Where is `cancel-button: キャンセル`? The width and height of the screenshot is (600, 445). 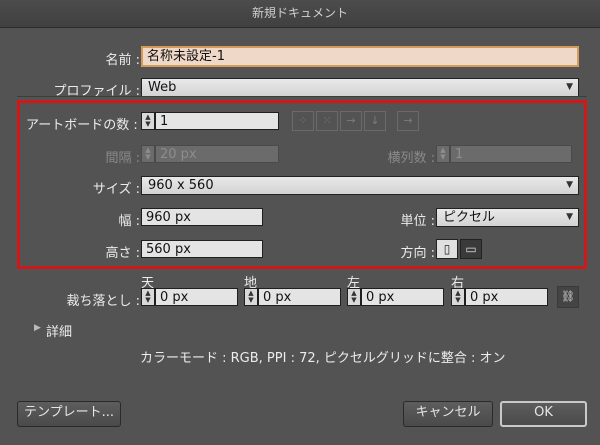
cancel-button: キャンセル is located at coordinates (448, 414).